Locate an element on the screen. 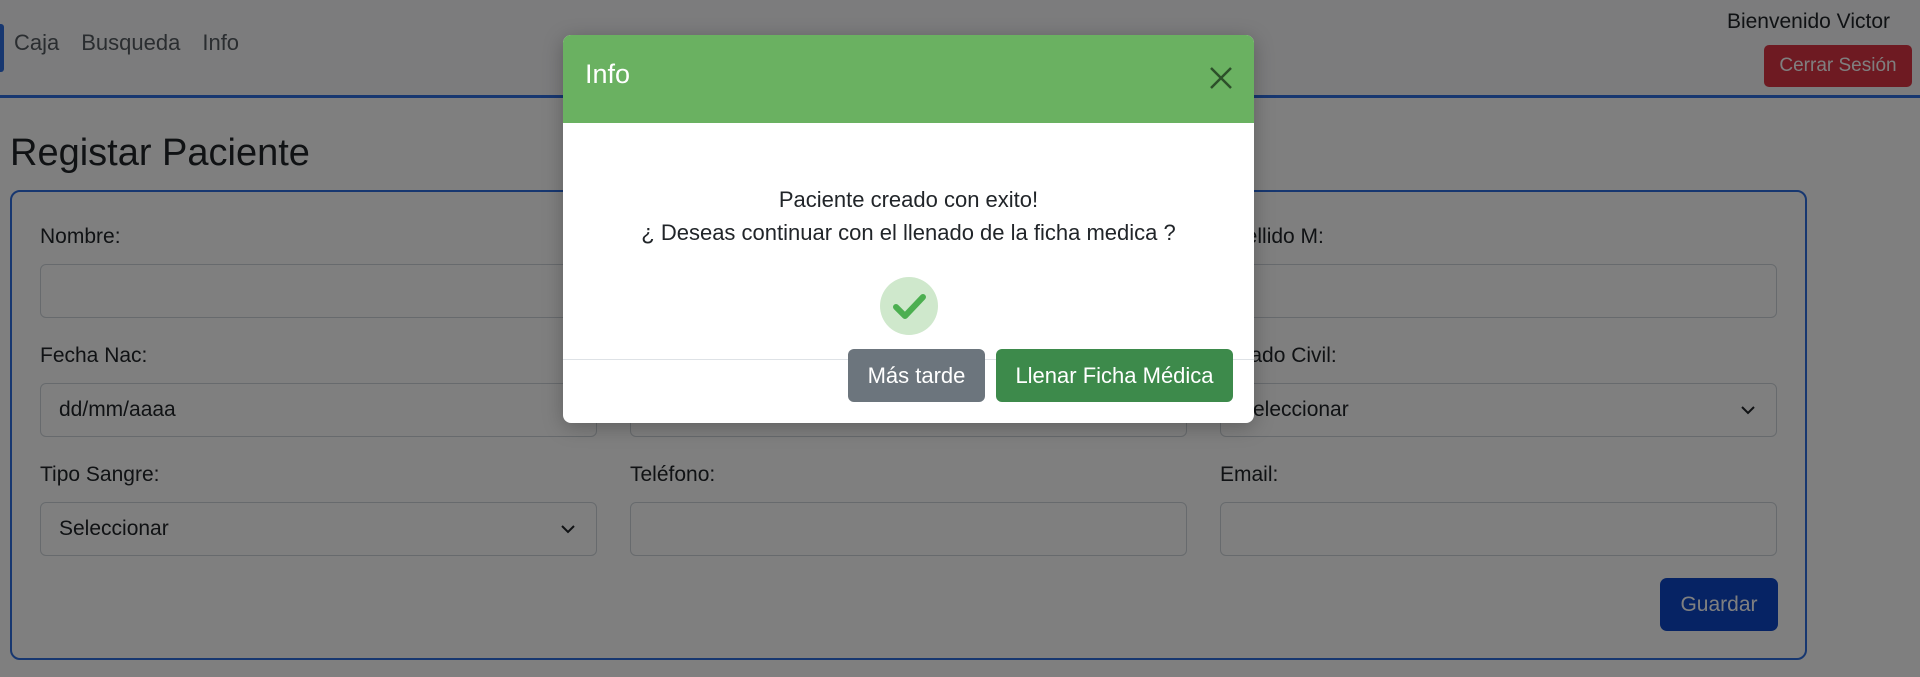 The height and width of the screenshot is (677, 1920). success-check-icon is located at coordinates (909, 306).